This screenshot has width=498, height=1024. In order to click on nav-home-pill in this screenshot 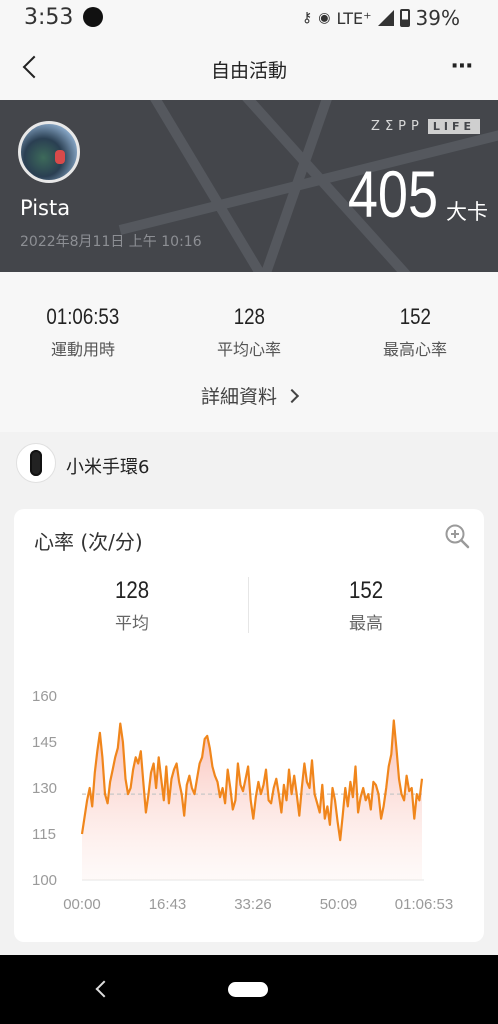, I will do `click(248, 989)`.